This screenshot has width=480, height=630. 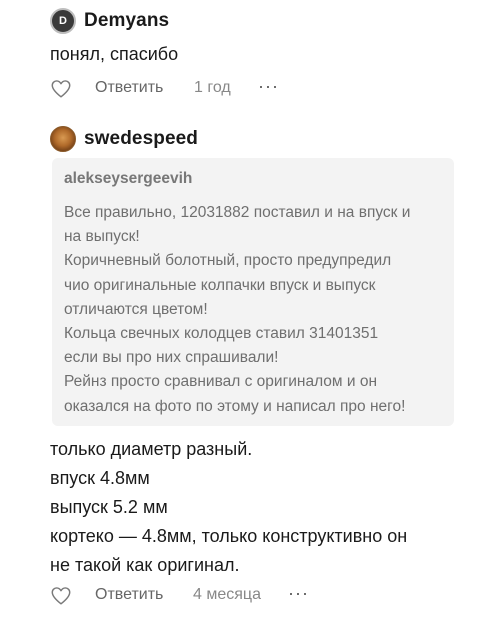 I want to click on comment-actions: Ответить 1 год ···, so click(x=164, y=88).